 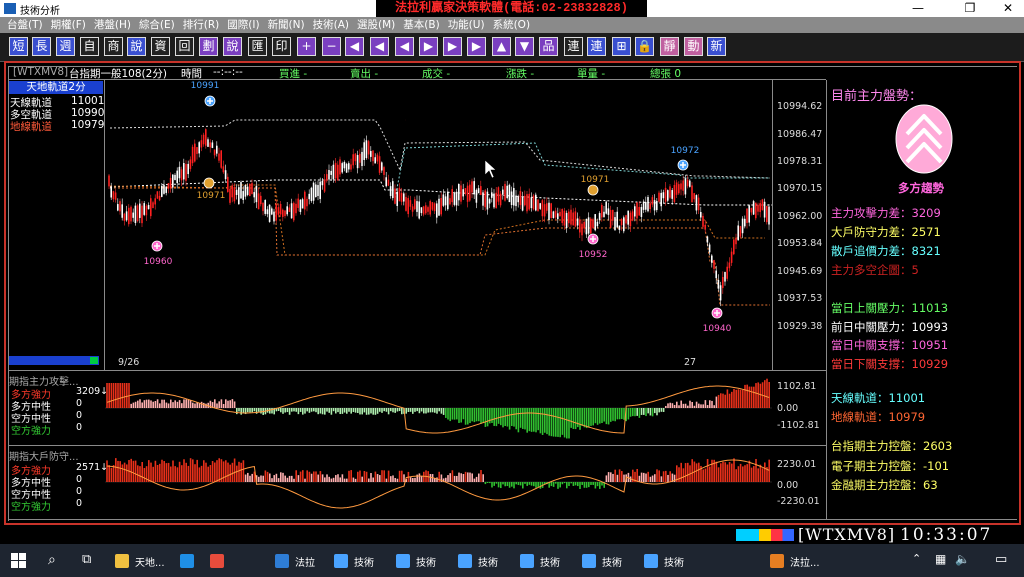 I want to click on toolbar-button-26: 🔒, so click(x=644, y=46).